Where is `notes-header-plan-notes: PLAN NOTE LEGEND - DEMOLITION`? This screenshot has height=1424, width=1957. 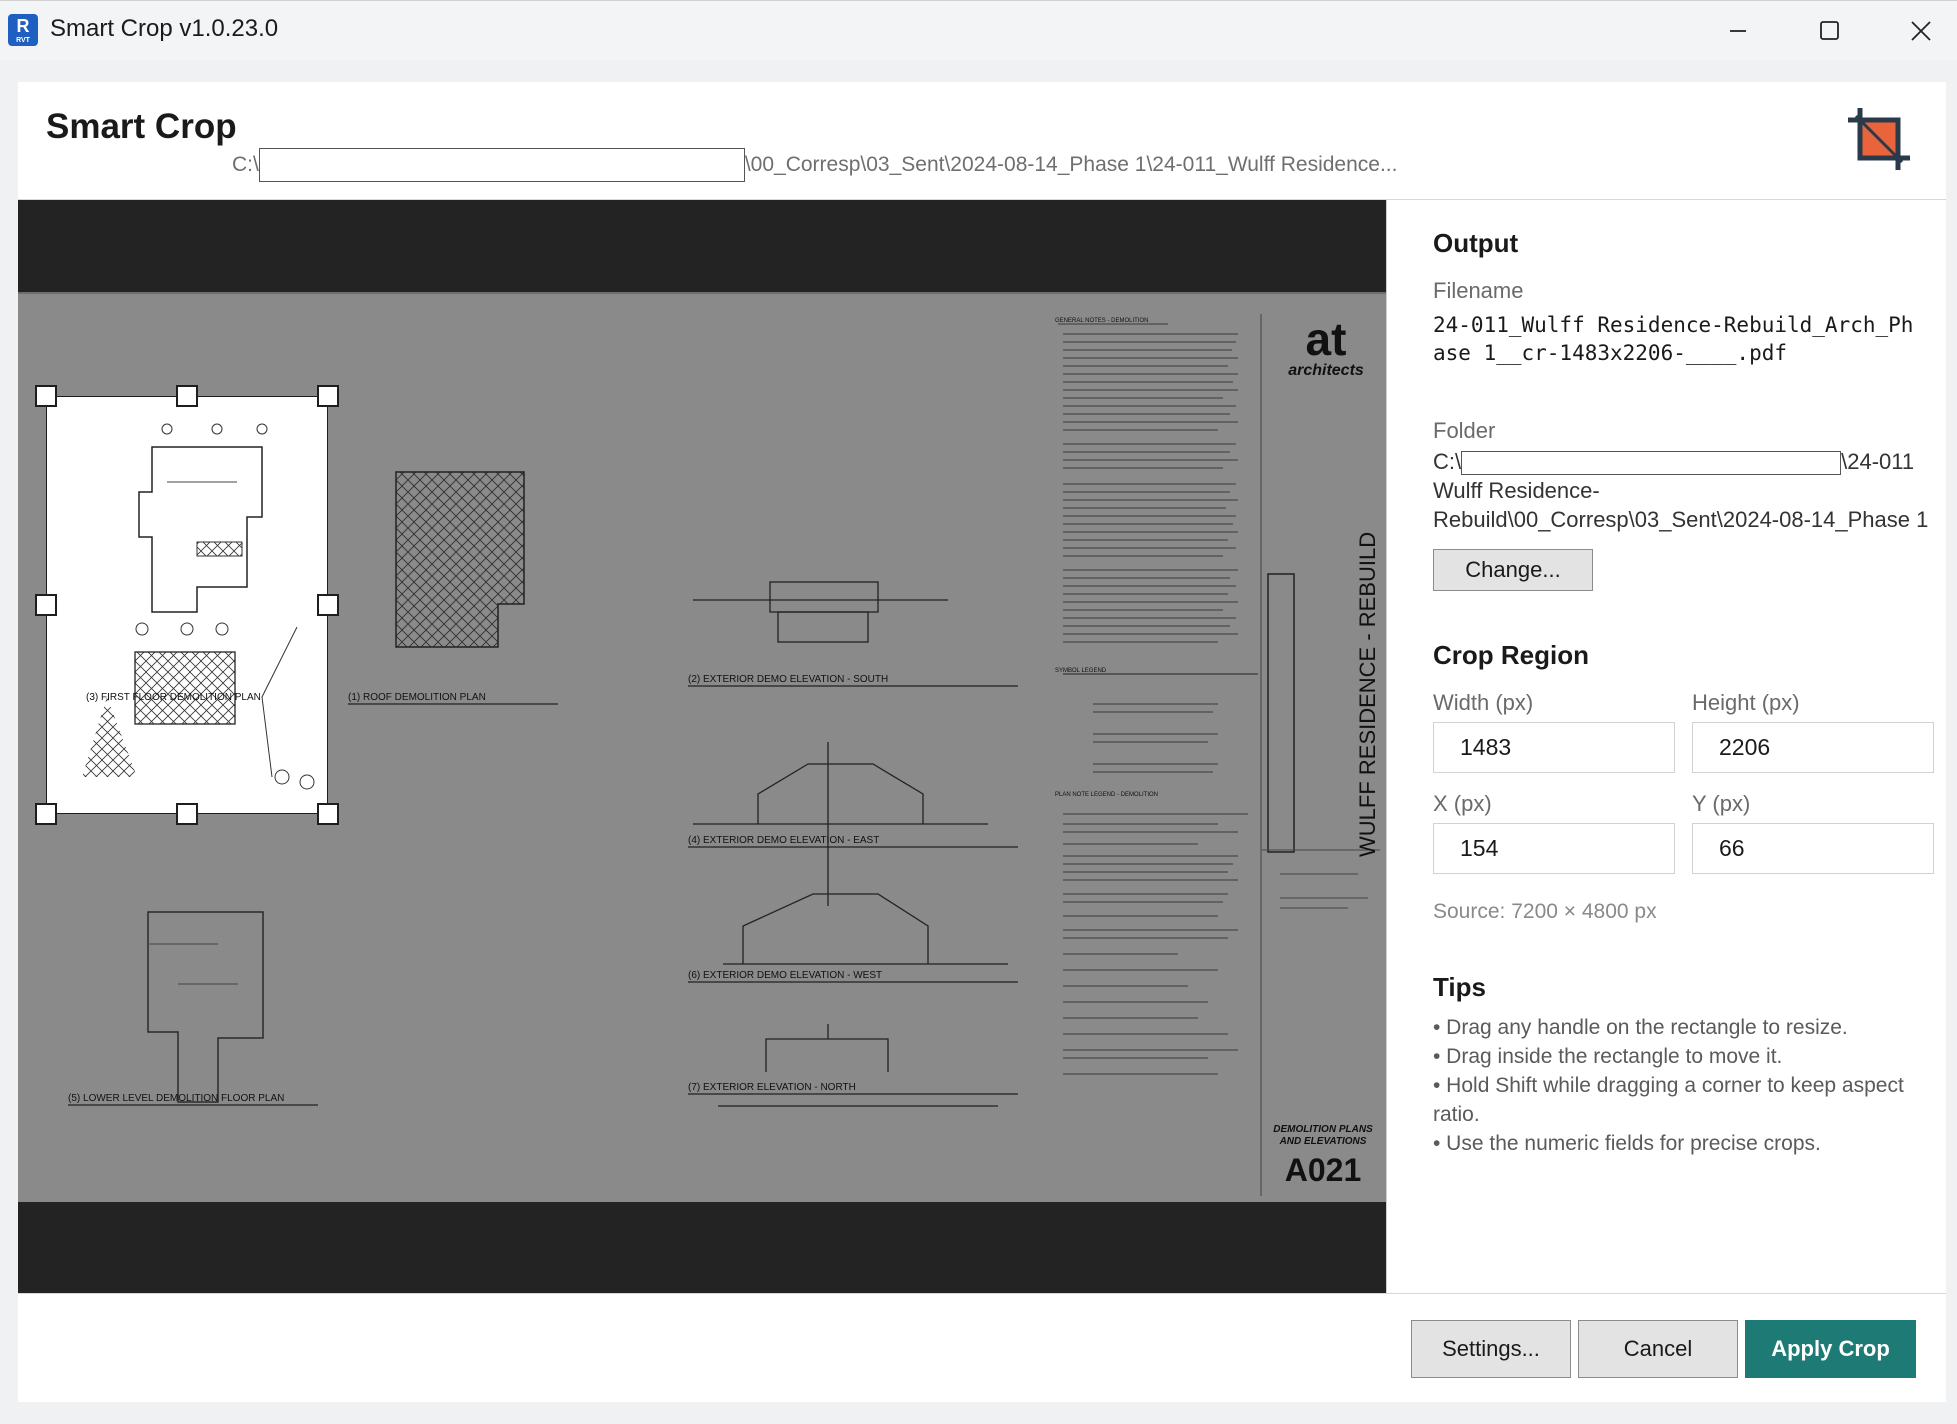 notes-header-plan-notes: PLAN NOTE LEGEND - DEMOLITION is located at coordinates (1107, 795).